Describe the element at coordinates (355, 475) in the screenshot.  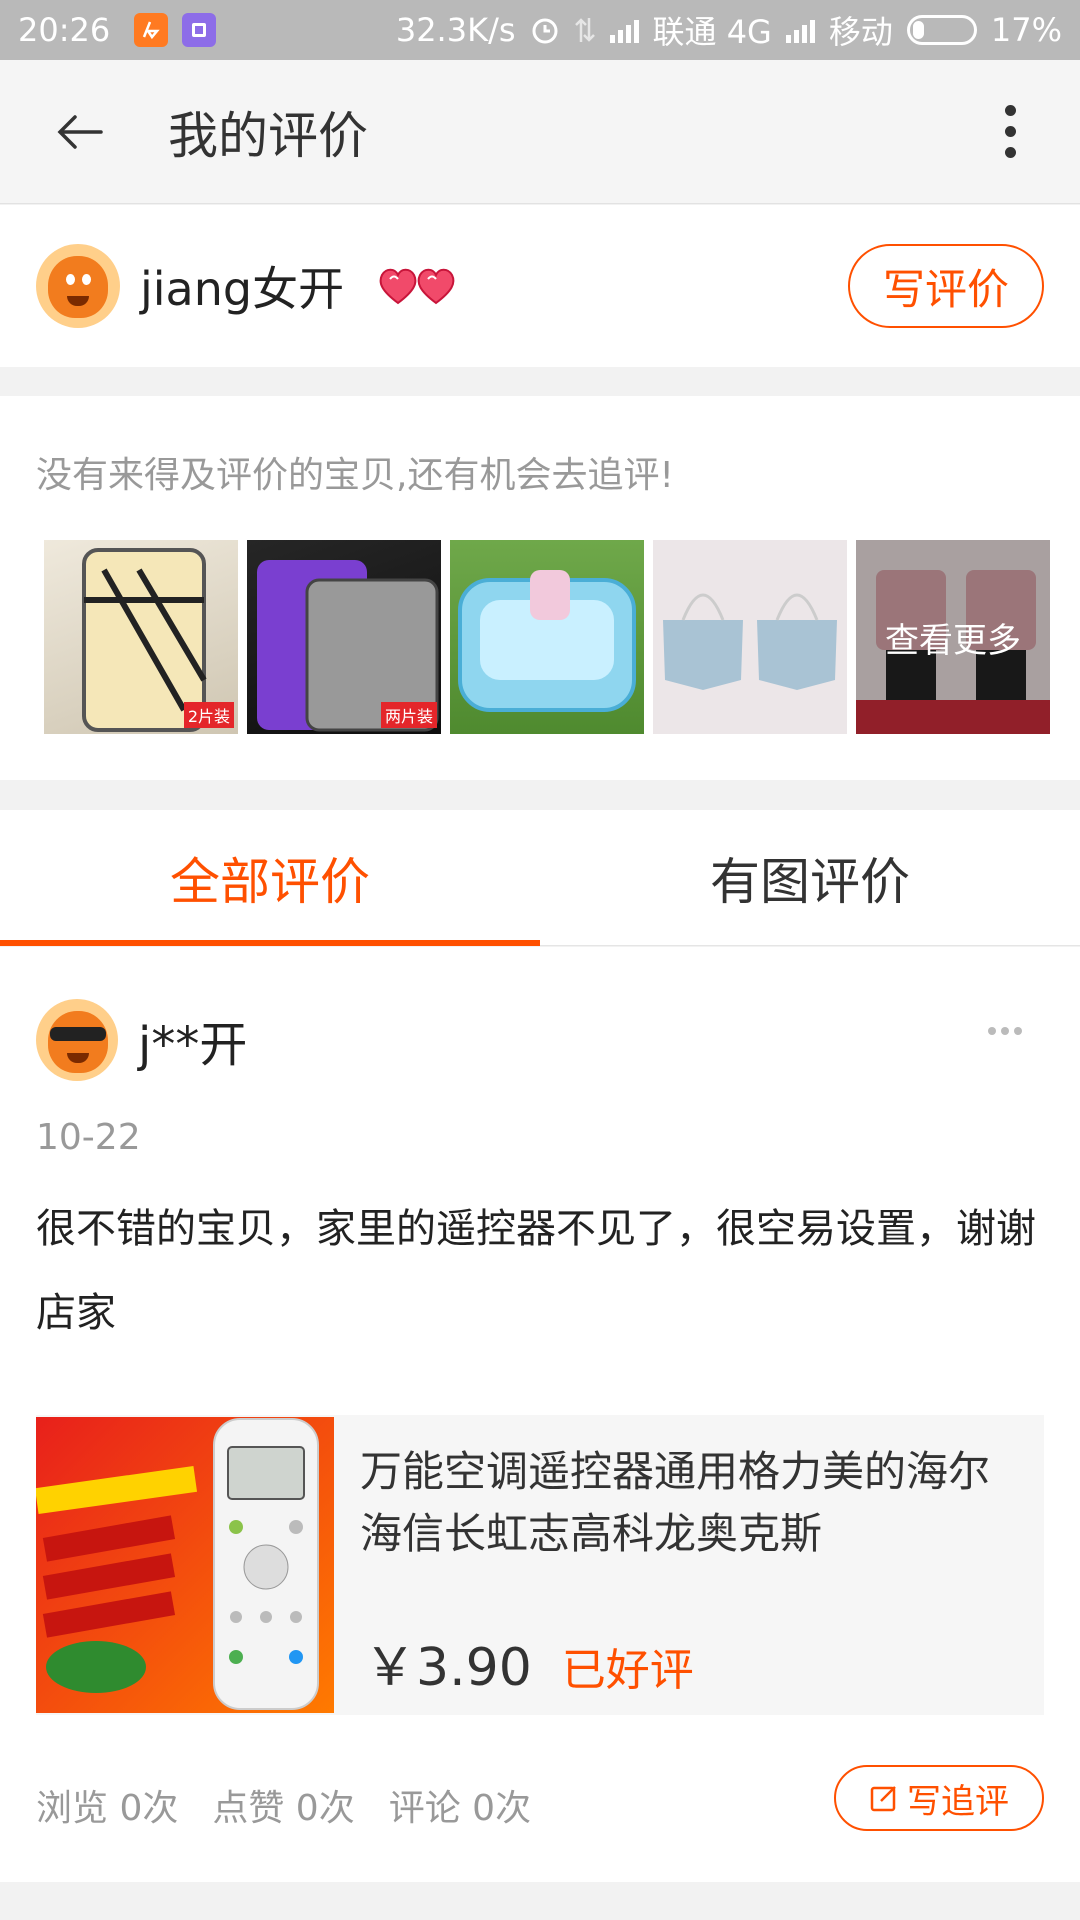
I see `pending-tip: 没有来得及评价的宝贝,还有机会去追评!` at that location.